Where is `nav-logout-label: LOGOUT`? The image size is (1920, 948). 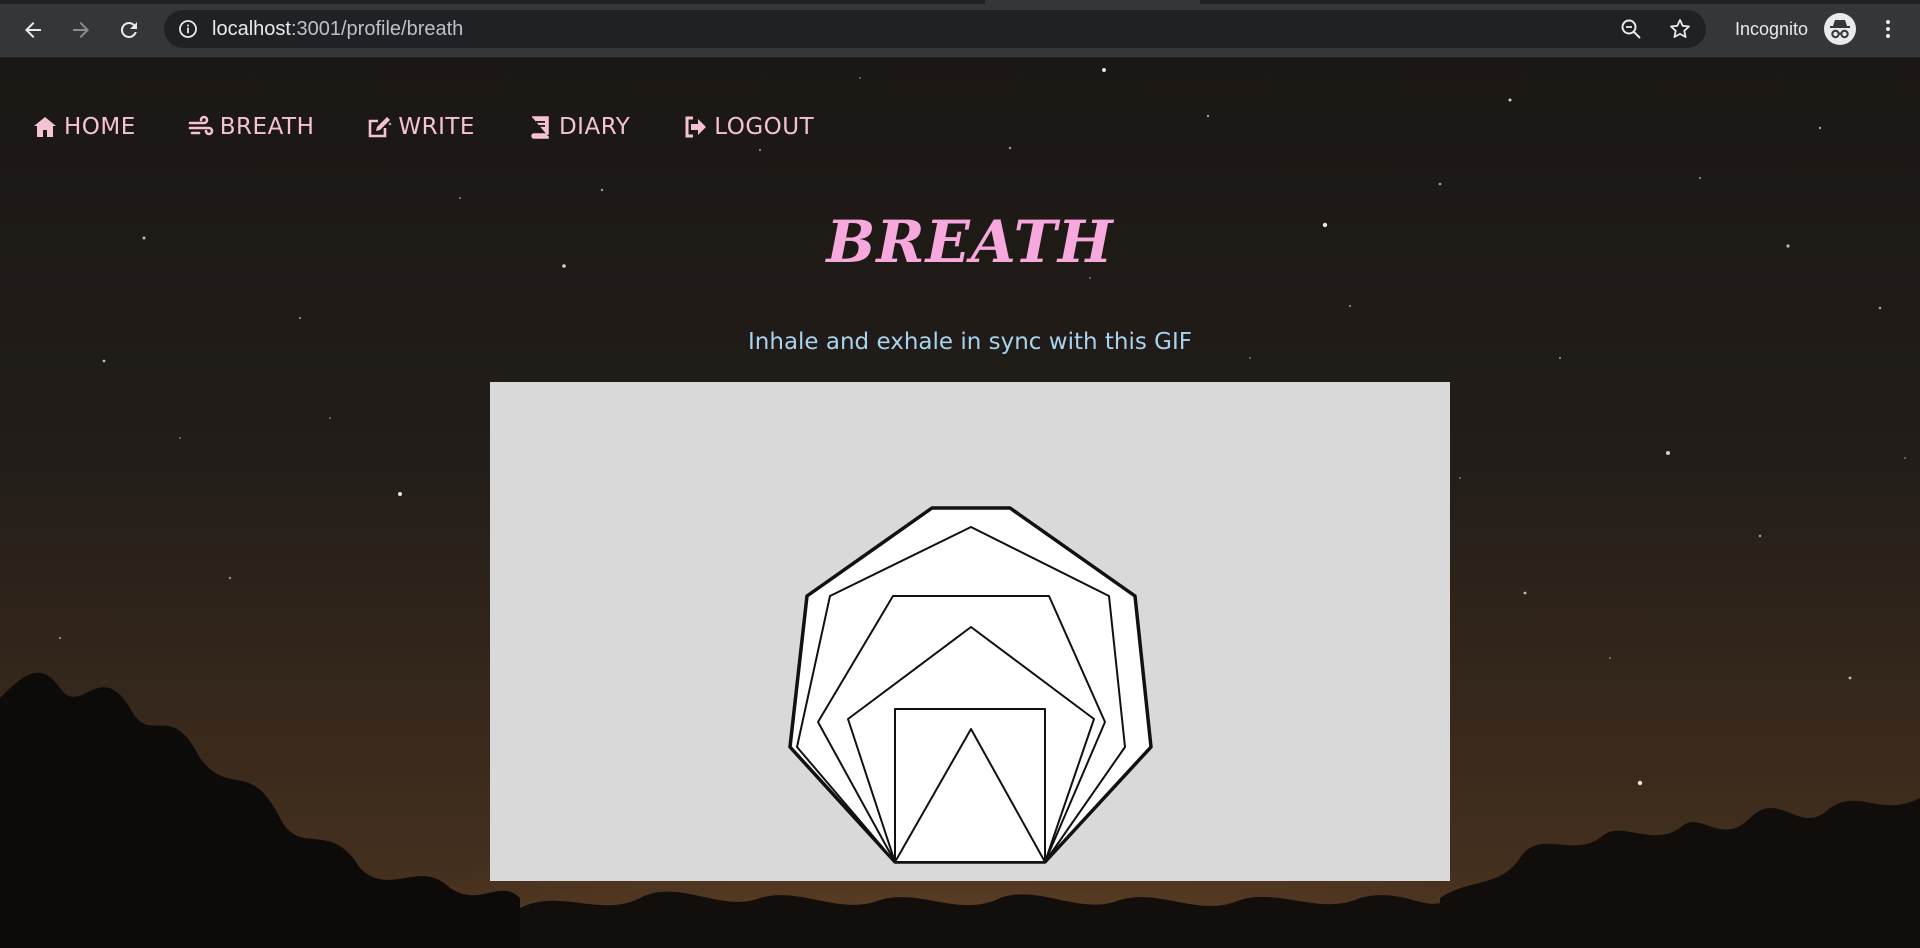 nav-logout-label: LOGOUT is located at coordinates (764, 127).